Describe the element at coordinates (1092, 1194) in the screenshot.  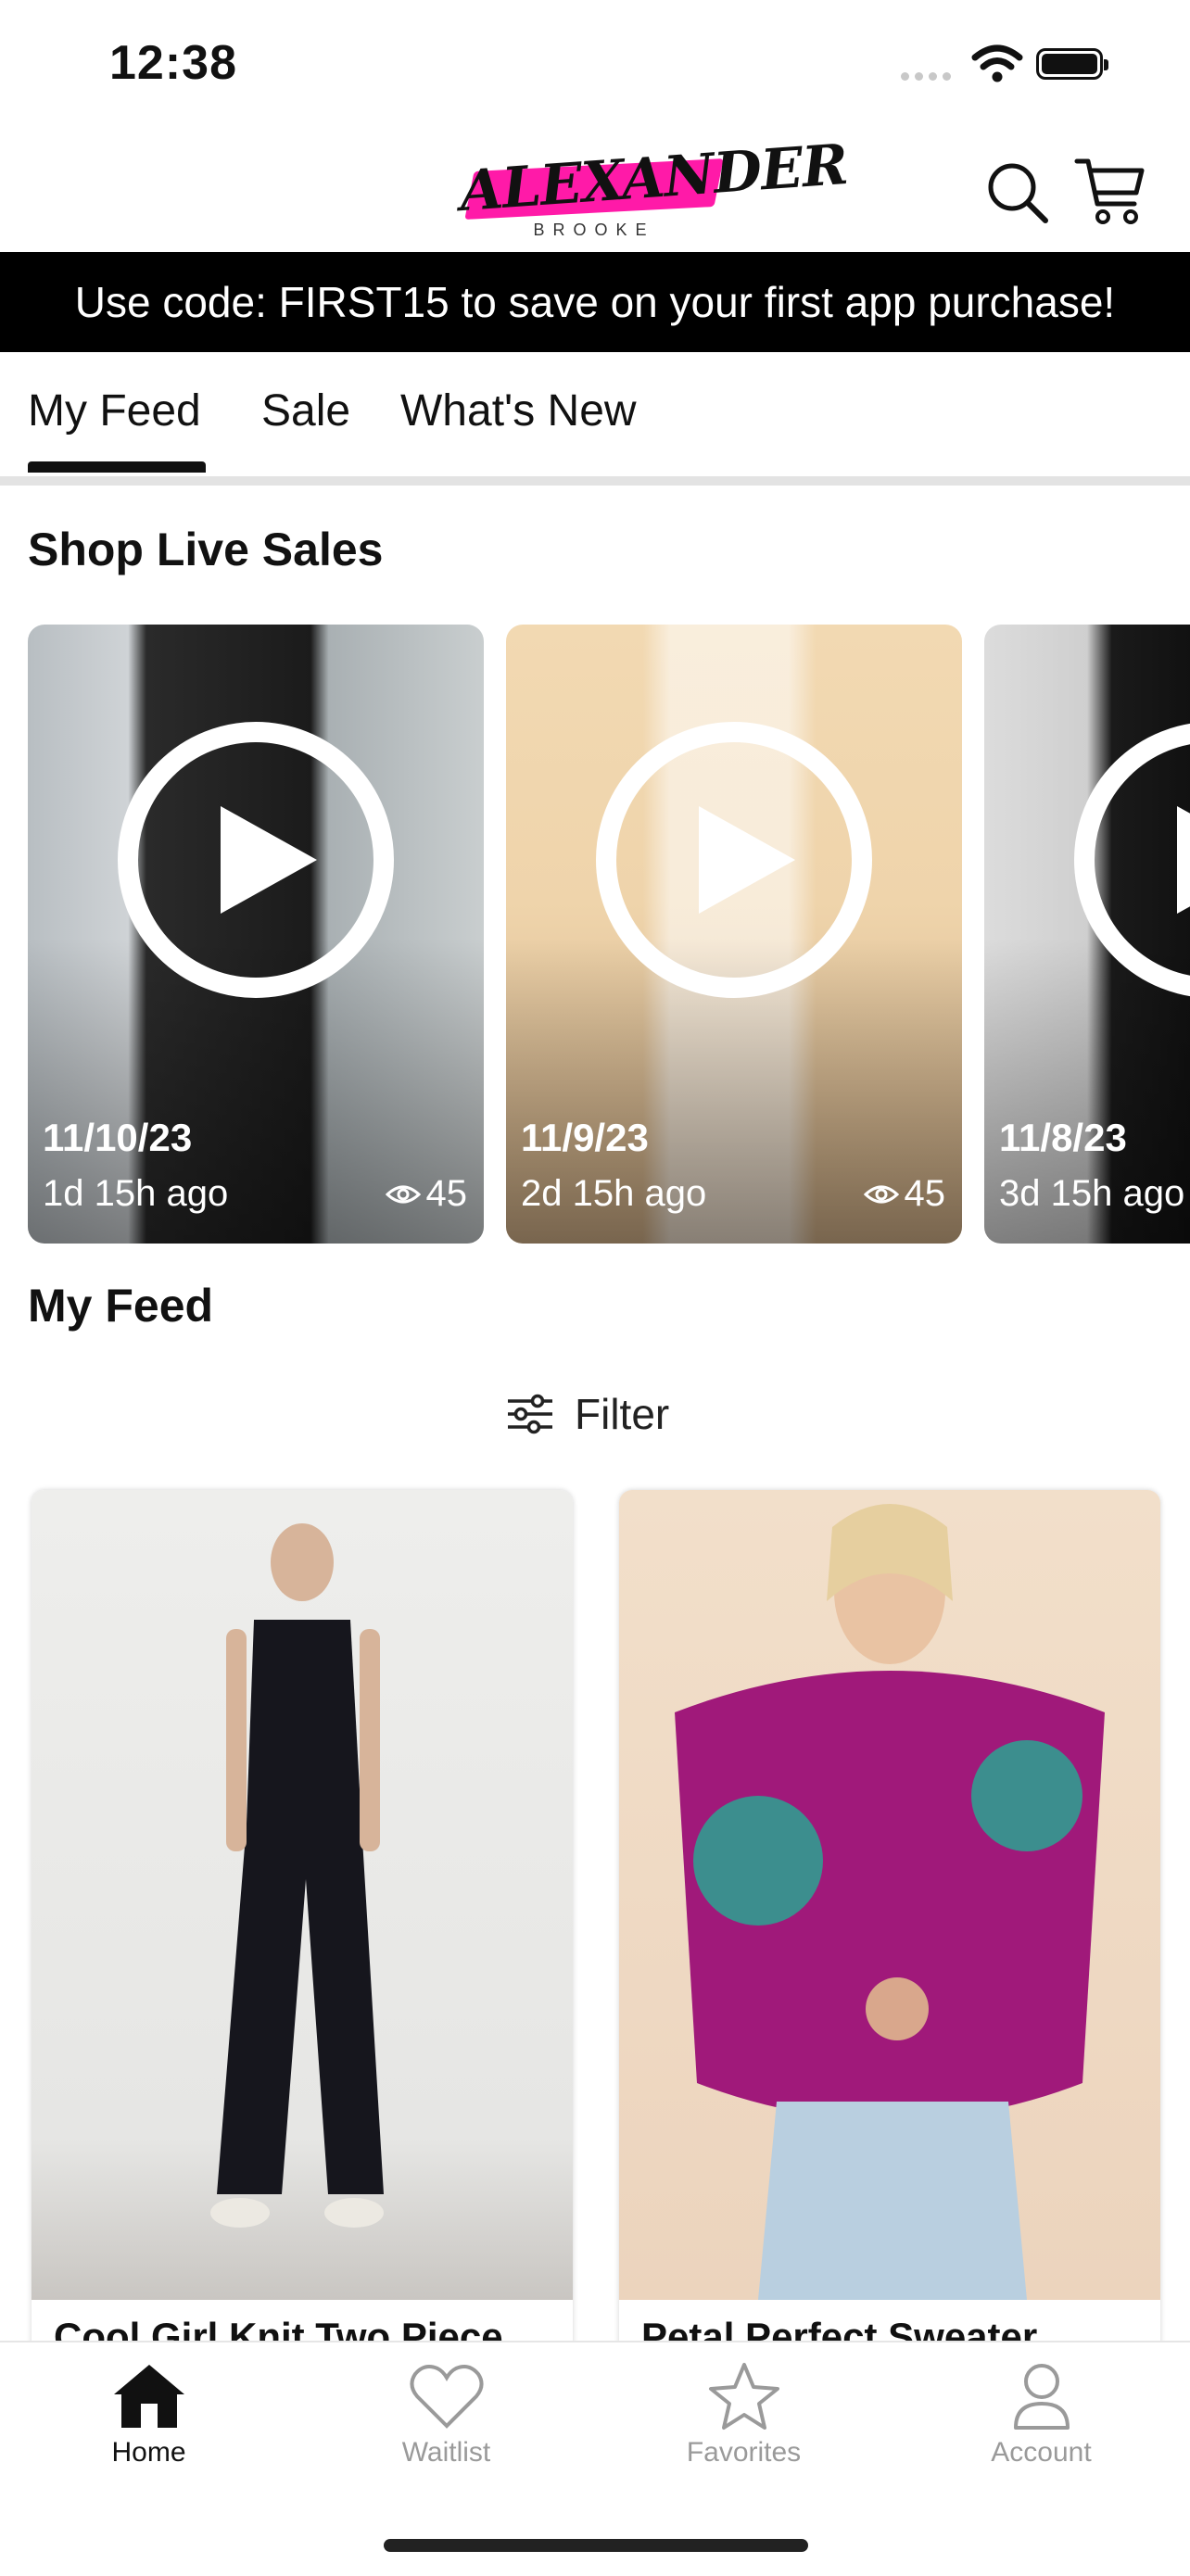
I see `live-sale-time-ago: 3d 15h ago` at that location.